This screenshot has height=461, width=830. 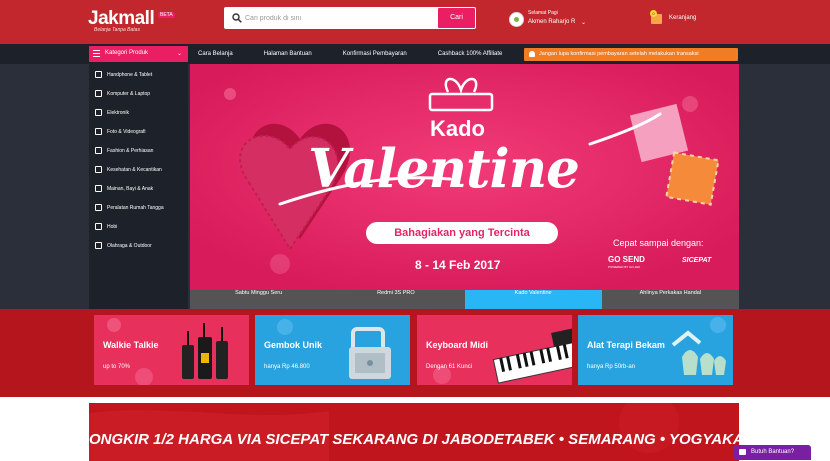 What do you see at coordinates (287, 367) in the screenshot?
I see `promo-card-subtitle: hanya Rp 46.800` at bounding box center [287, 367].